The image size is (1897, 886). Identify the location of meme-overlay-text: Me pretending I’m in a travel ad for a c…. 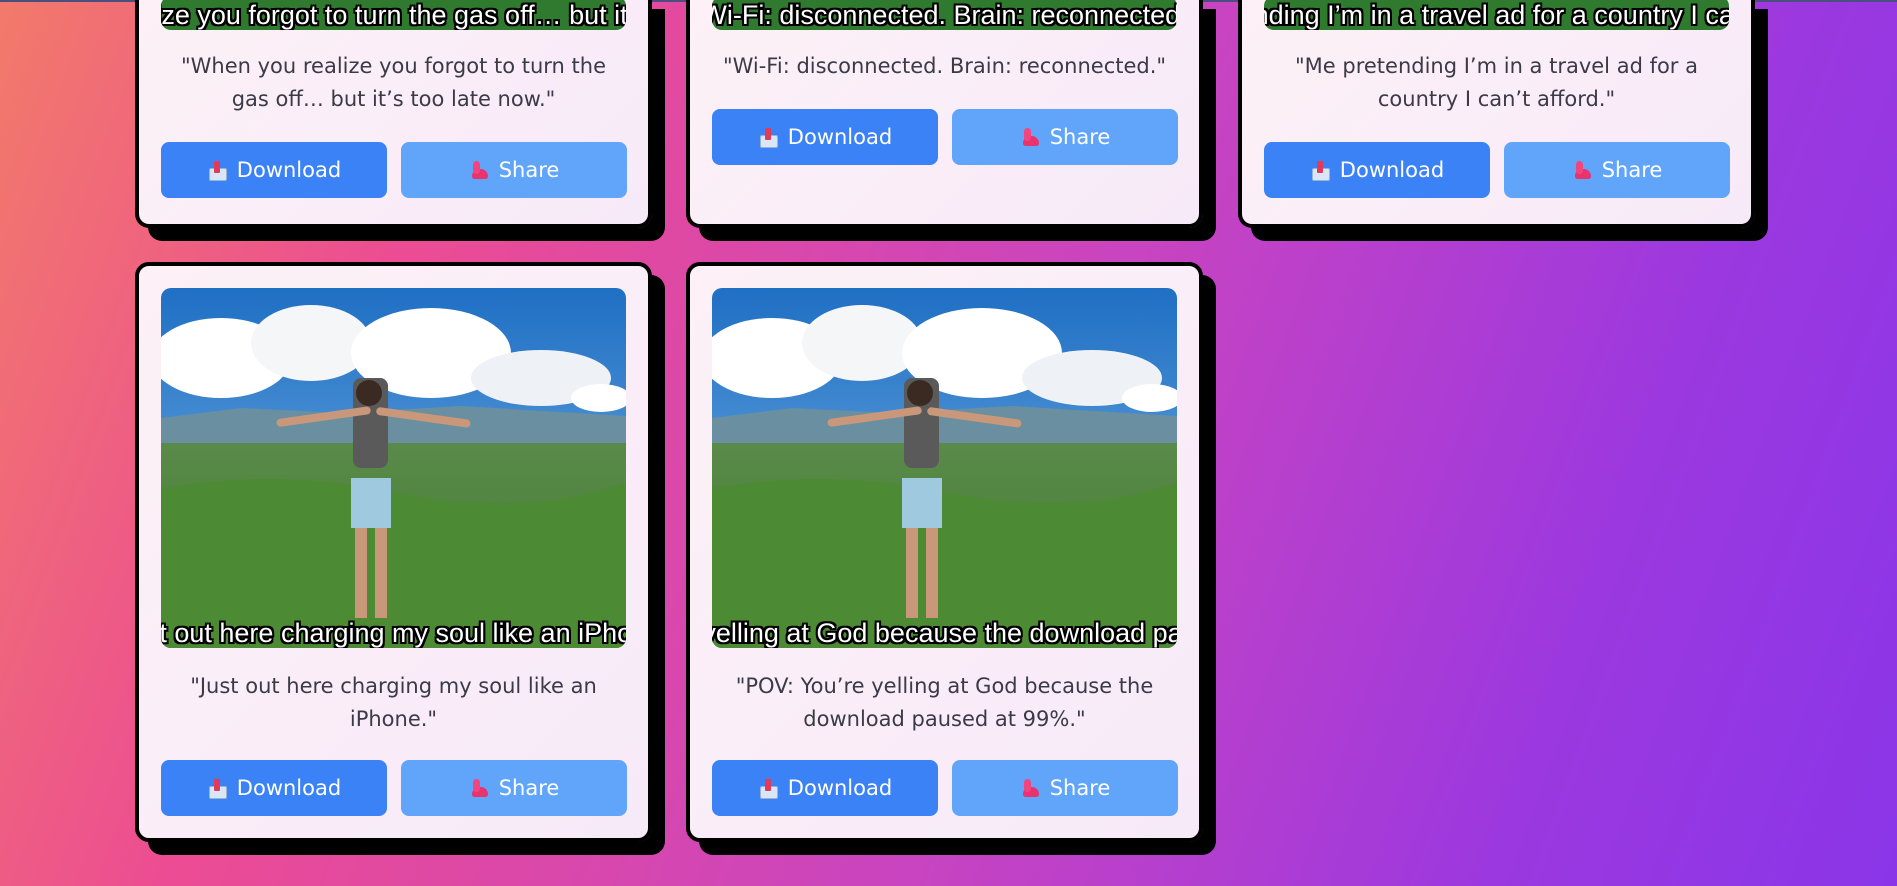
(1496, 15).